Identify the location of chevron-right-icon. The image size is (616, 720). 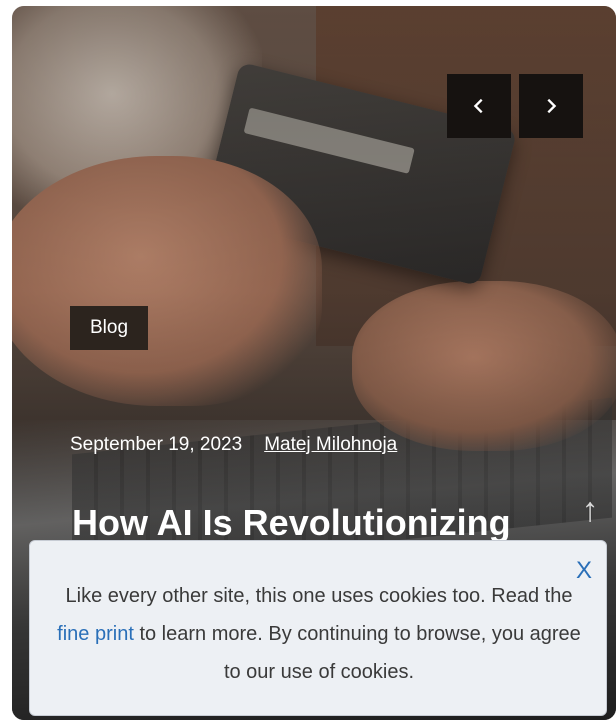
(552, 106).